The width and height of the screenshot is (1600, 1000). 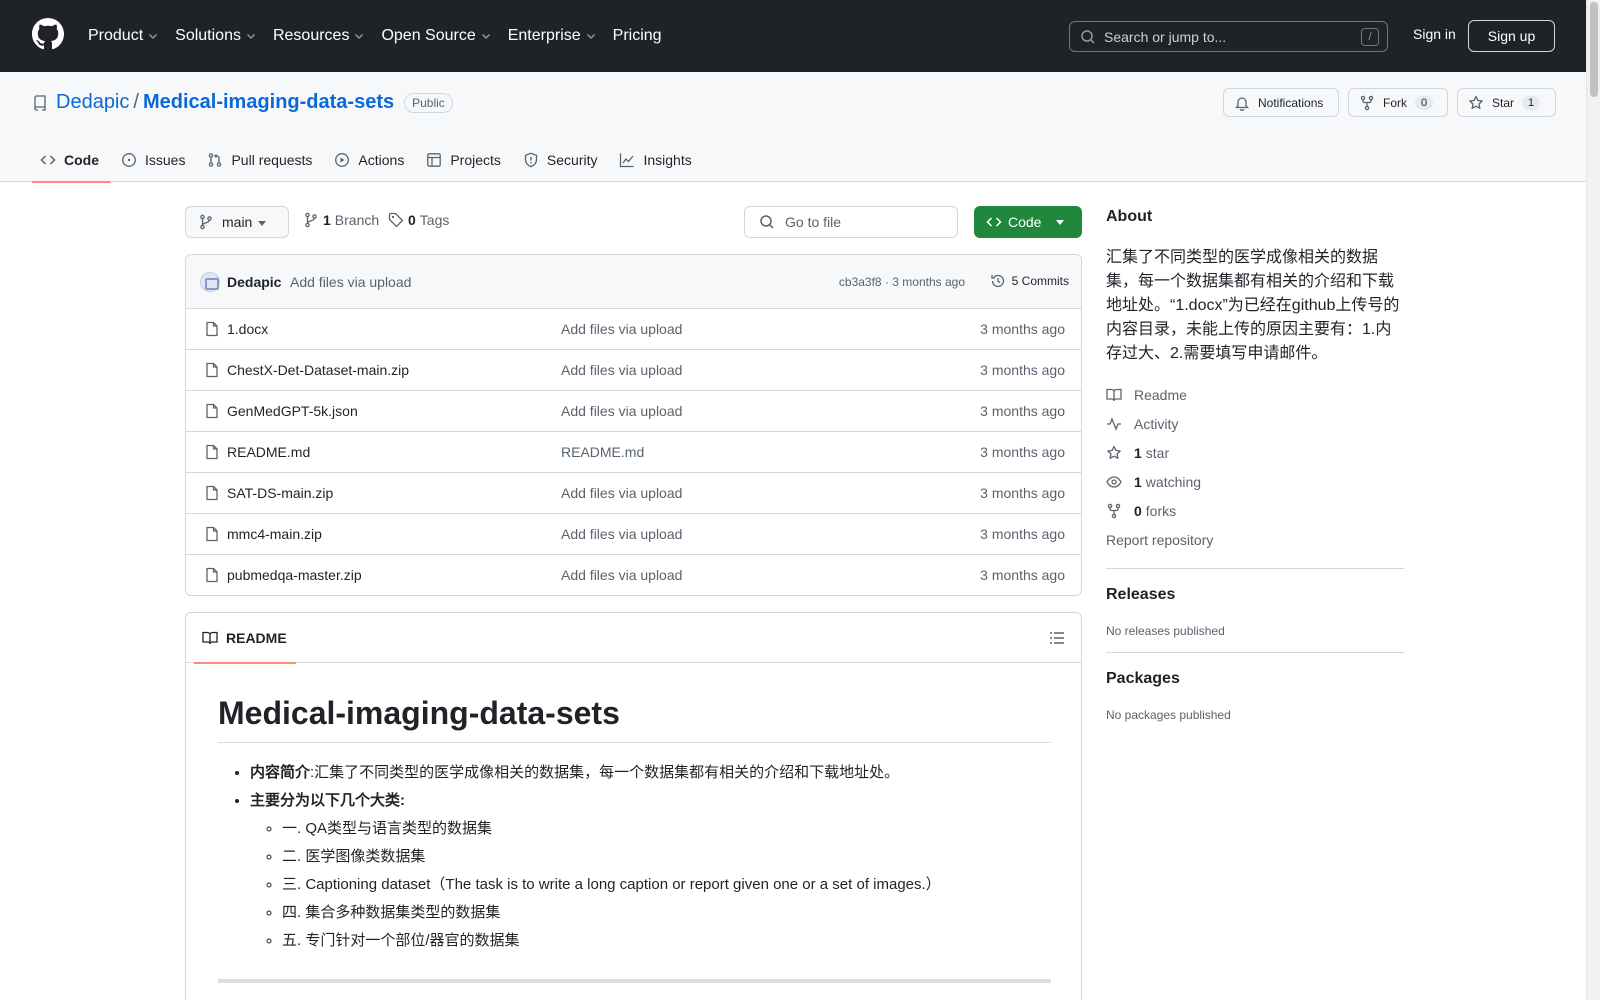 What do you see at coordinates (237, 222) in the screenshot?
I see `branch-selector: main` at bounding box center [237, 222].